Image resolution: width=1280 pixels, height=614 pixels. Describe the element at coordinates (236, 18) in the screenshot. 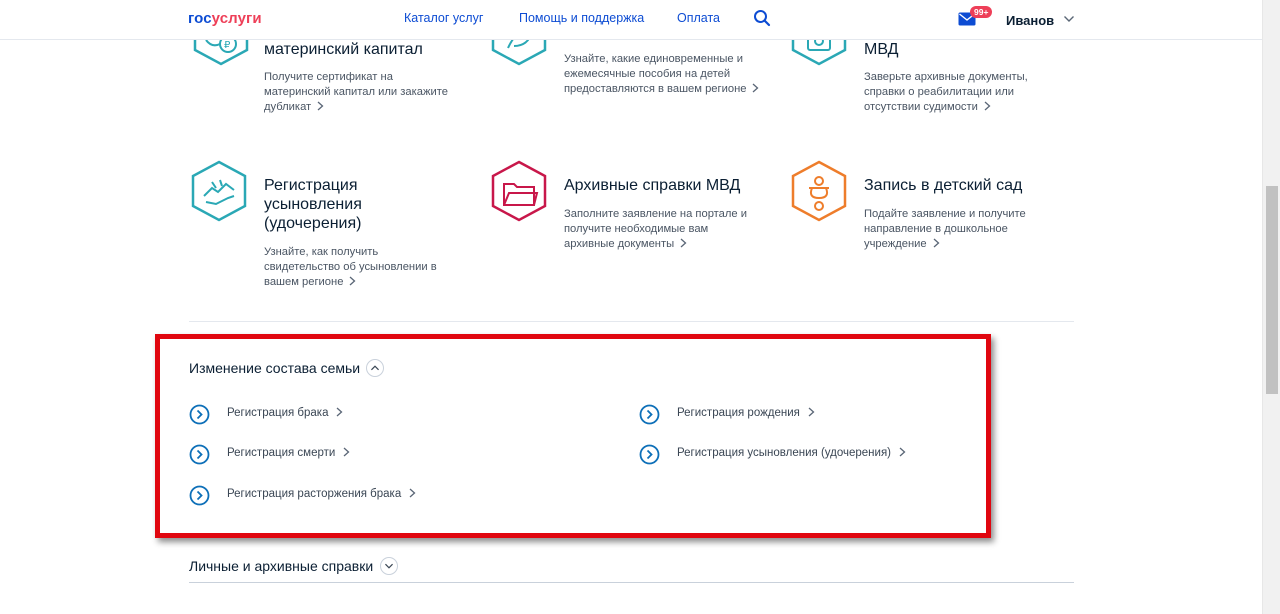

I see `logo-part: услуги` at that location.